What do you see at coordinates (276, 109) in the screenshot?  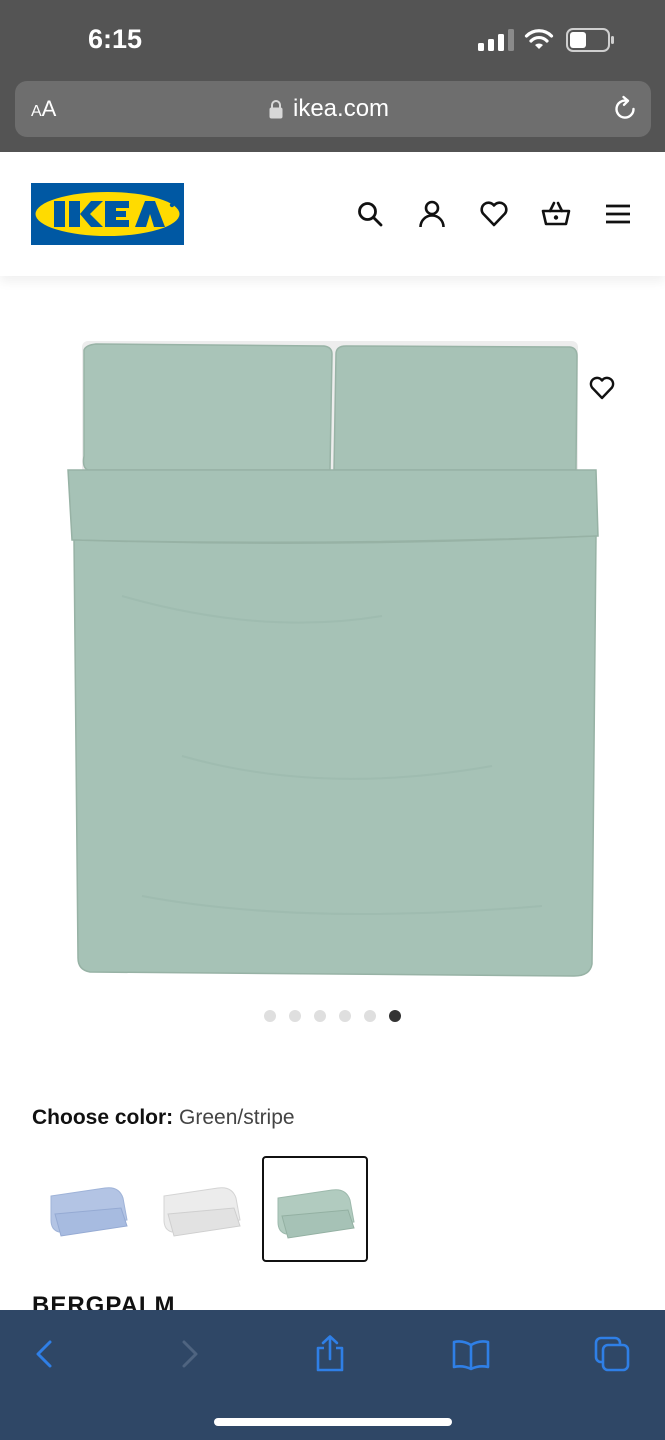 I see `lock-icon` at bounding box center [276, 109].